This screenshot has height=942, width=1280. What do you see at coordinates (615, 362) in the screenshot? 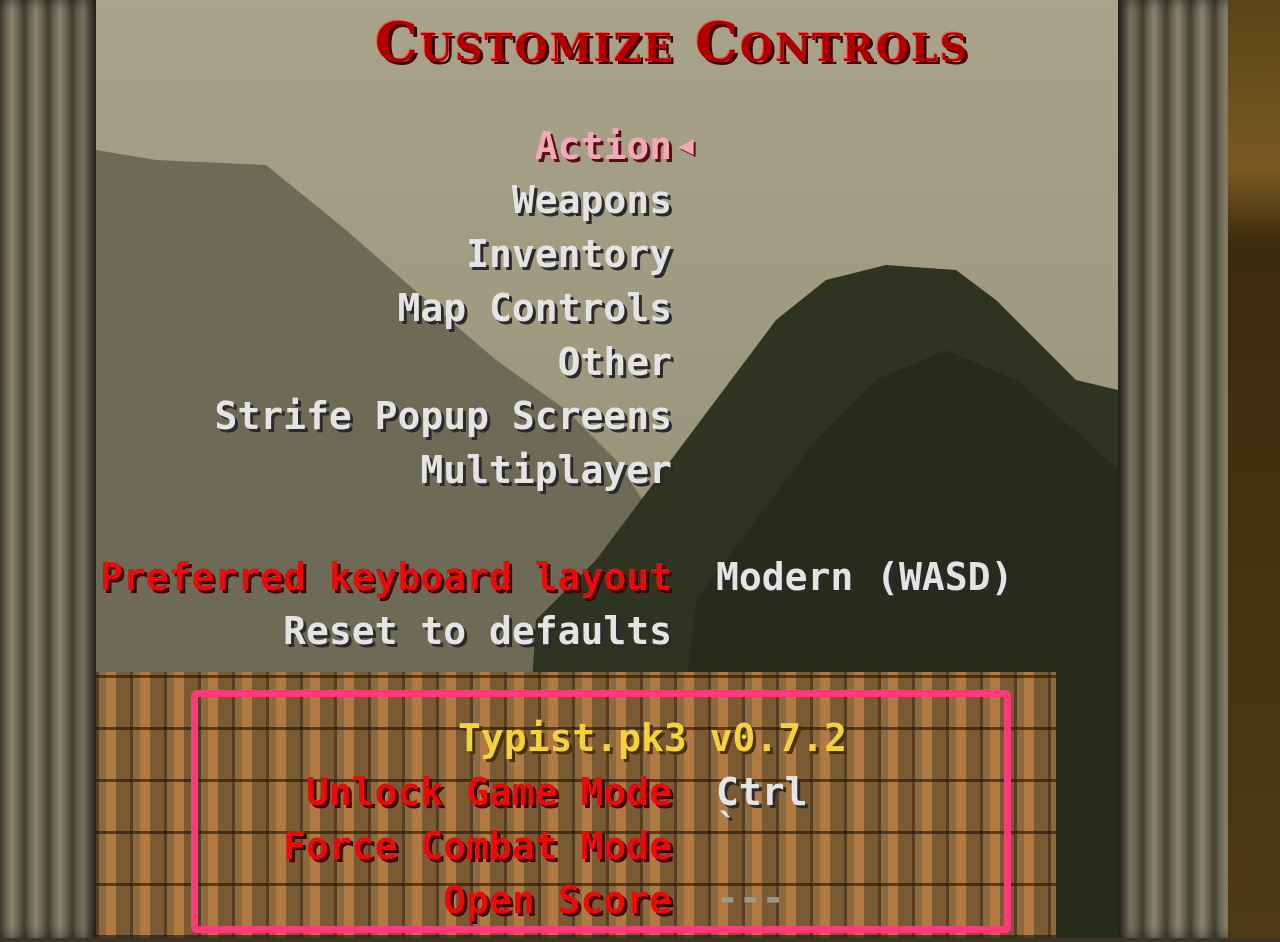
I see `menu-item-other: Other` at bounding box center [615, 362].